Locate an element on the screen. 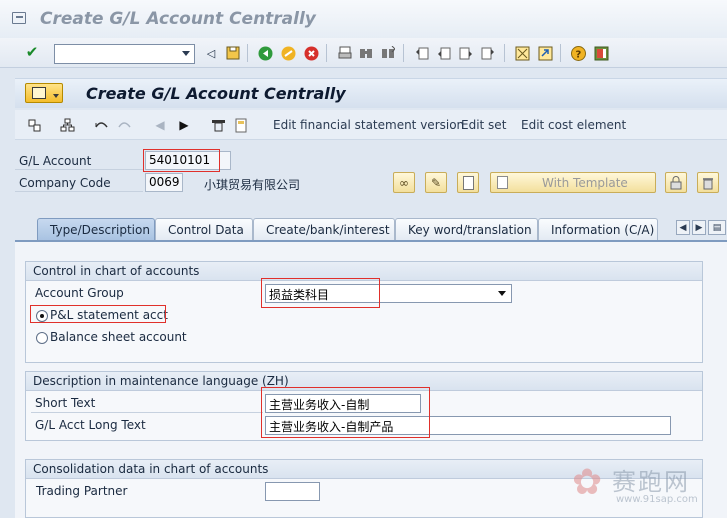  back-arrow-icon: ◁ is located at coordinates (211, 53).